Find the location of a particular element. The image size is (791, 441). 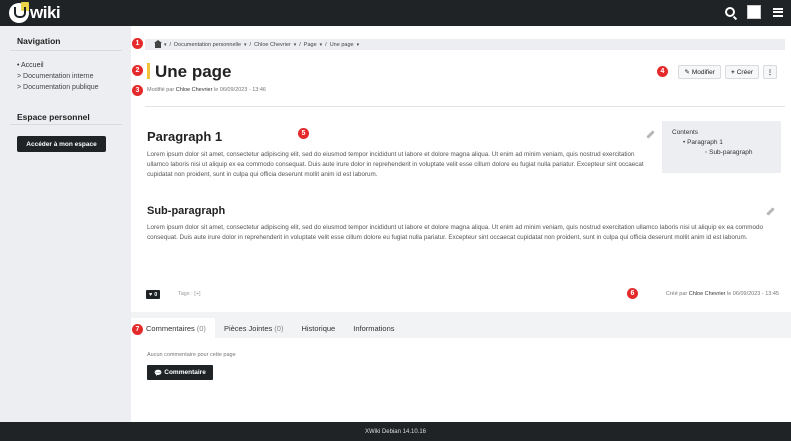

breadcrumb-item: Page is located at coordinates (310, 45).